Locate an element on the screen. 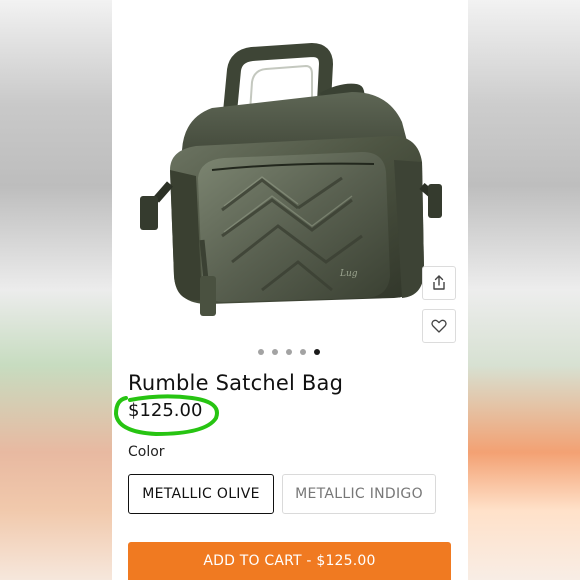  share-icon is located at coordinates (439, 282).